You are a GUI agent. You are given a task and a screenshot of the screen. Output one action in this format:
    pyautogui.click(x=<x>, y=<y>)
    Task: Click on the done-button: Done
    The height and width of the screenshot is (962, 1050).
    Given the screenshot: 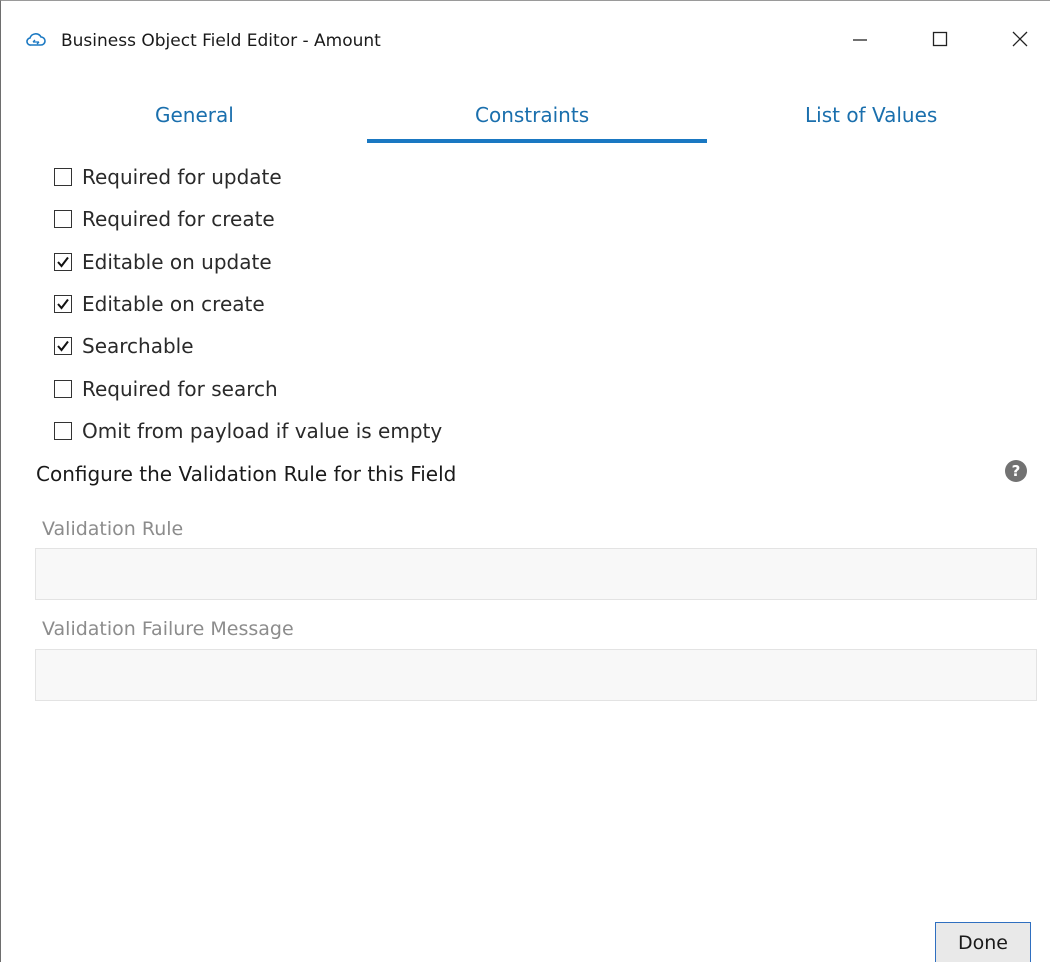 What is the action you would take?
    pyautogui.click(x=983, y=942)
    